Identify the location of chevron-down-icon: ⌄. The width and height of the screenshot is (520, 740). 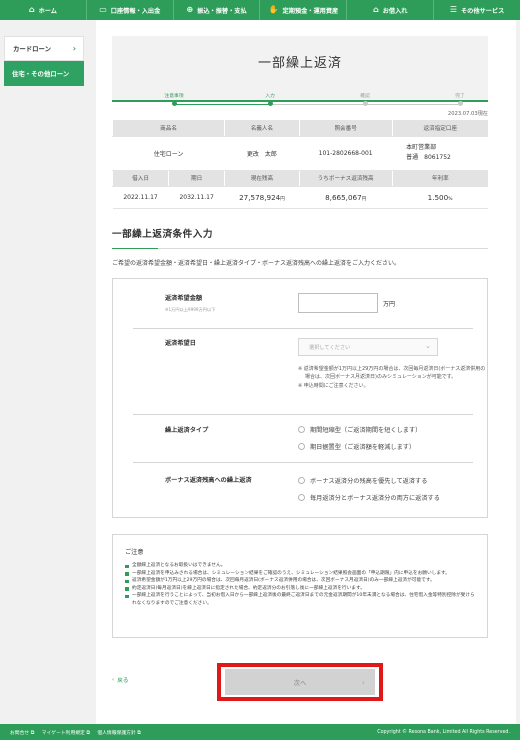
(428, 346).